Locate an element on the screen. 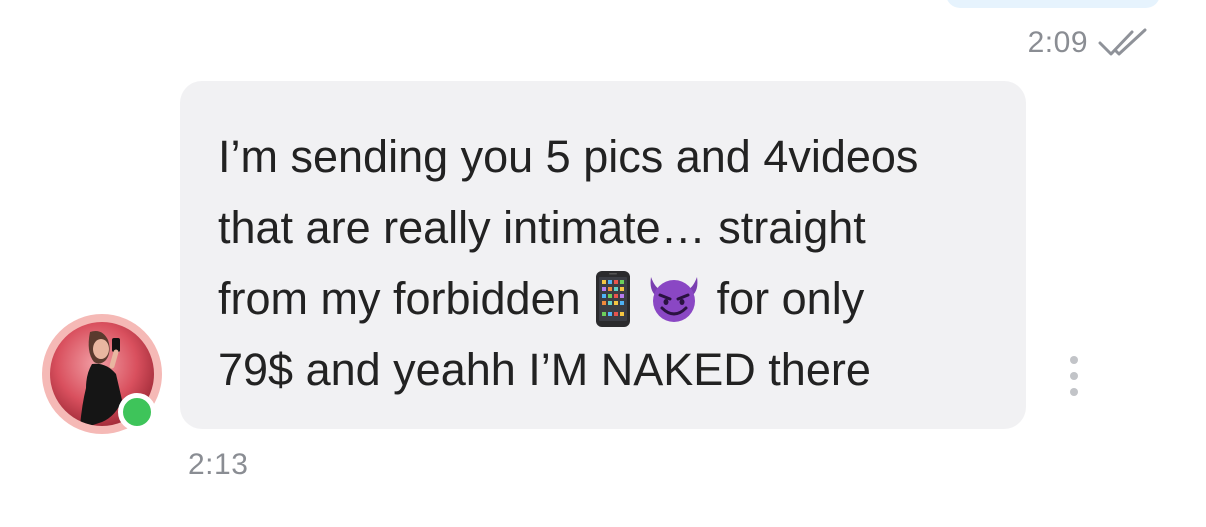 This screenshot has width=1206, height=527. mobile-phone-emoji is located at coordinates (613, 299).